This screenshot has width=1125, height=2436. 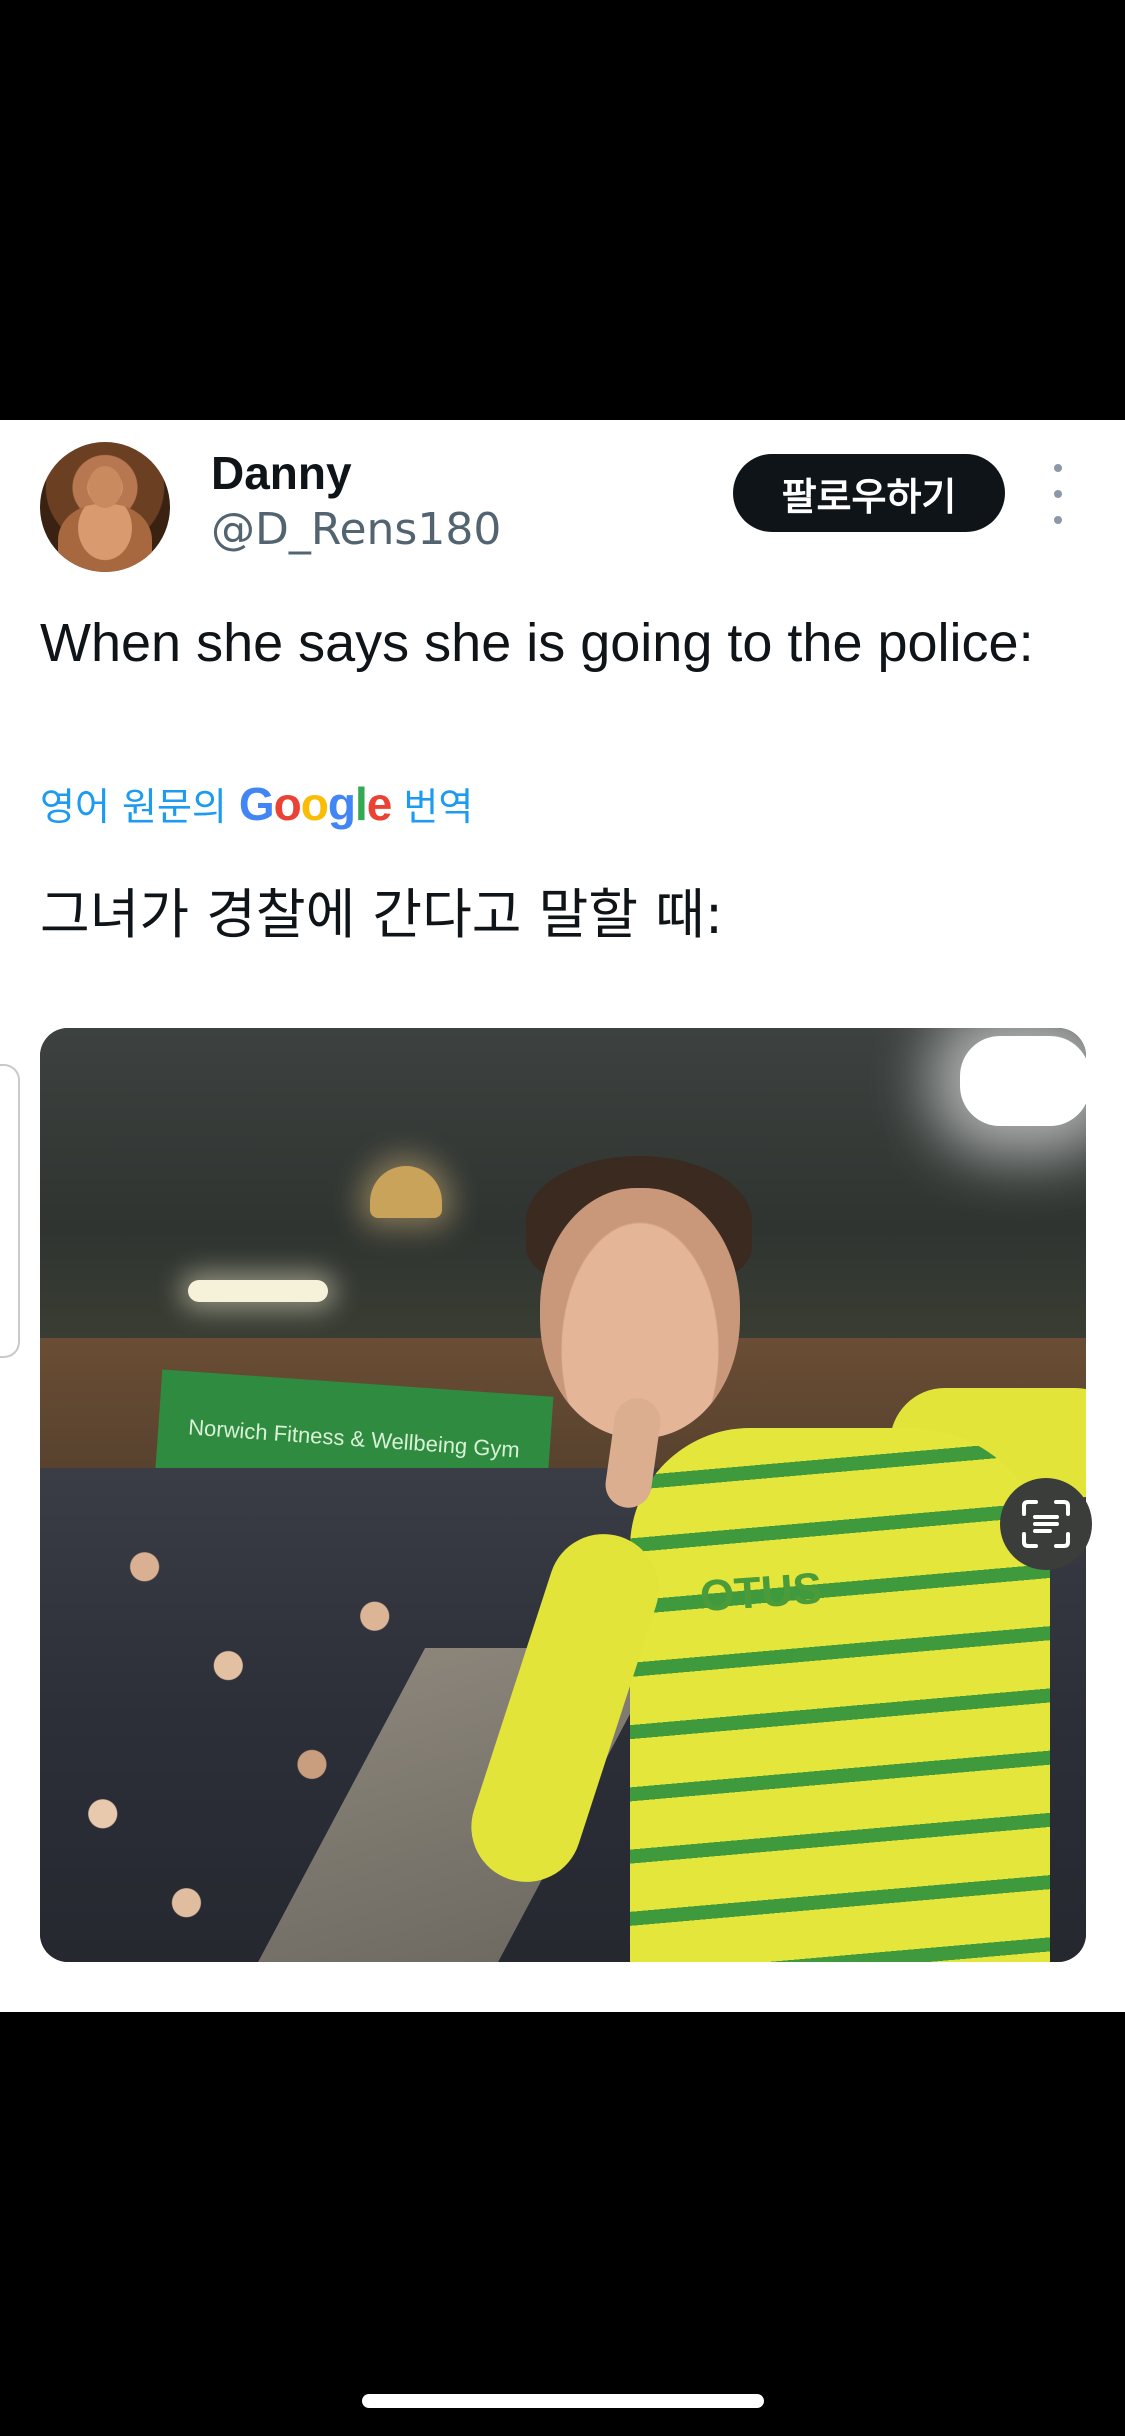 I want to click on follow-button: 팔로우하기, so click(x=869, y=493).